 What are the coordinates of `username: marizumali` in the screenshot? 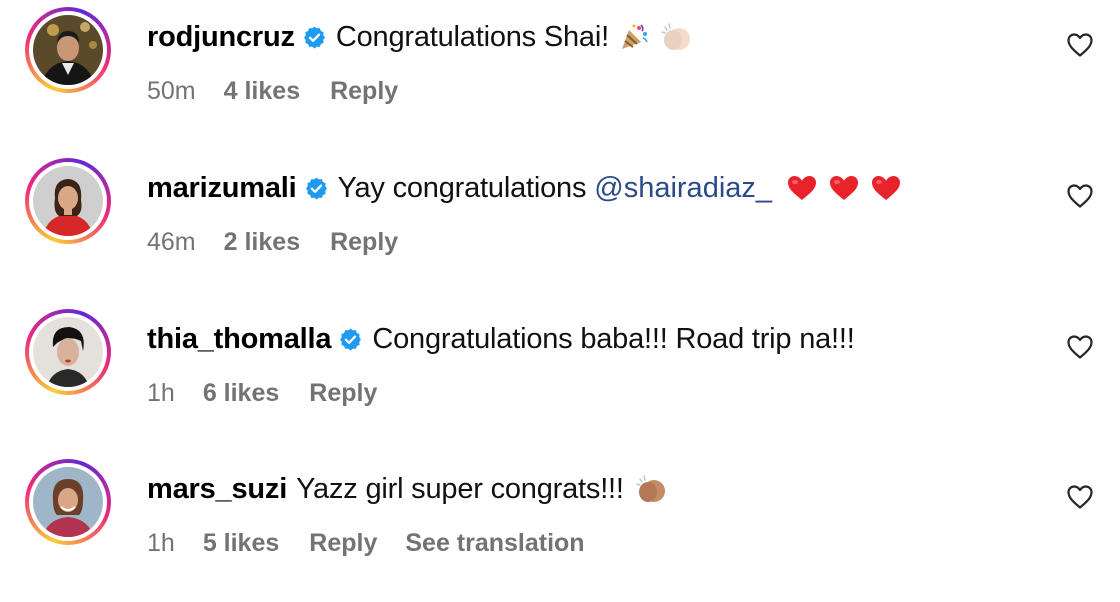 It's located at (222, 188).